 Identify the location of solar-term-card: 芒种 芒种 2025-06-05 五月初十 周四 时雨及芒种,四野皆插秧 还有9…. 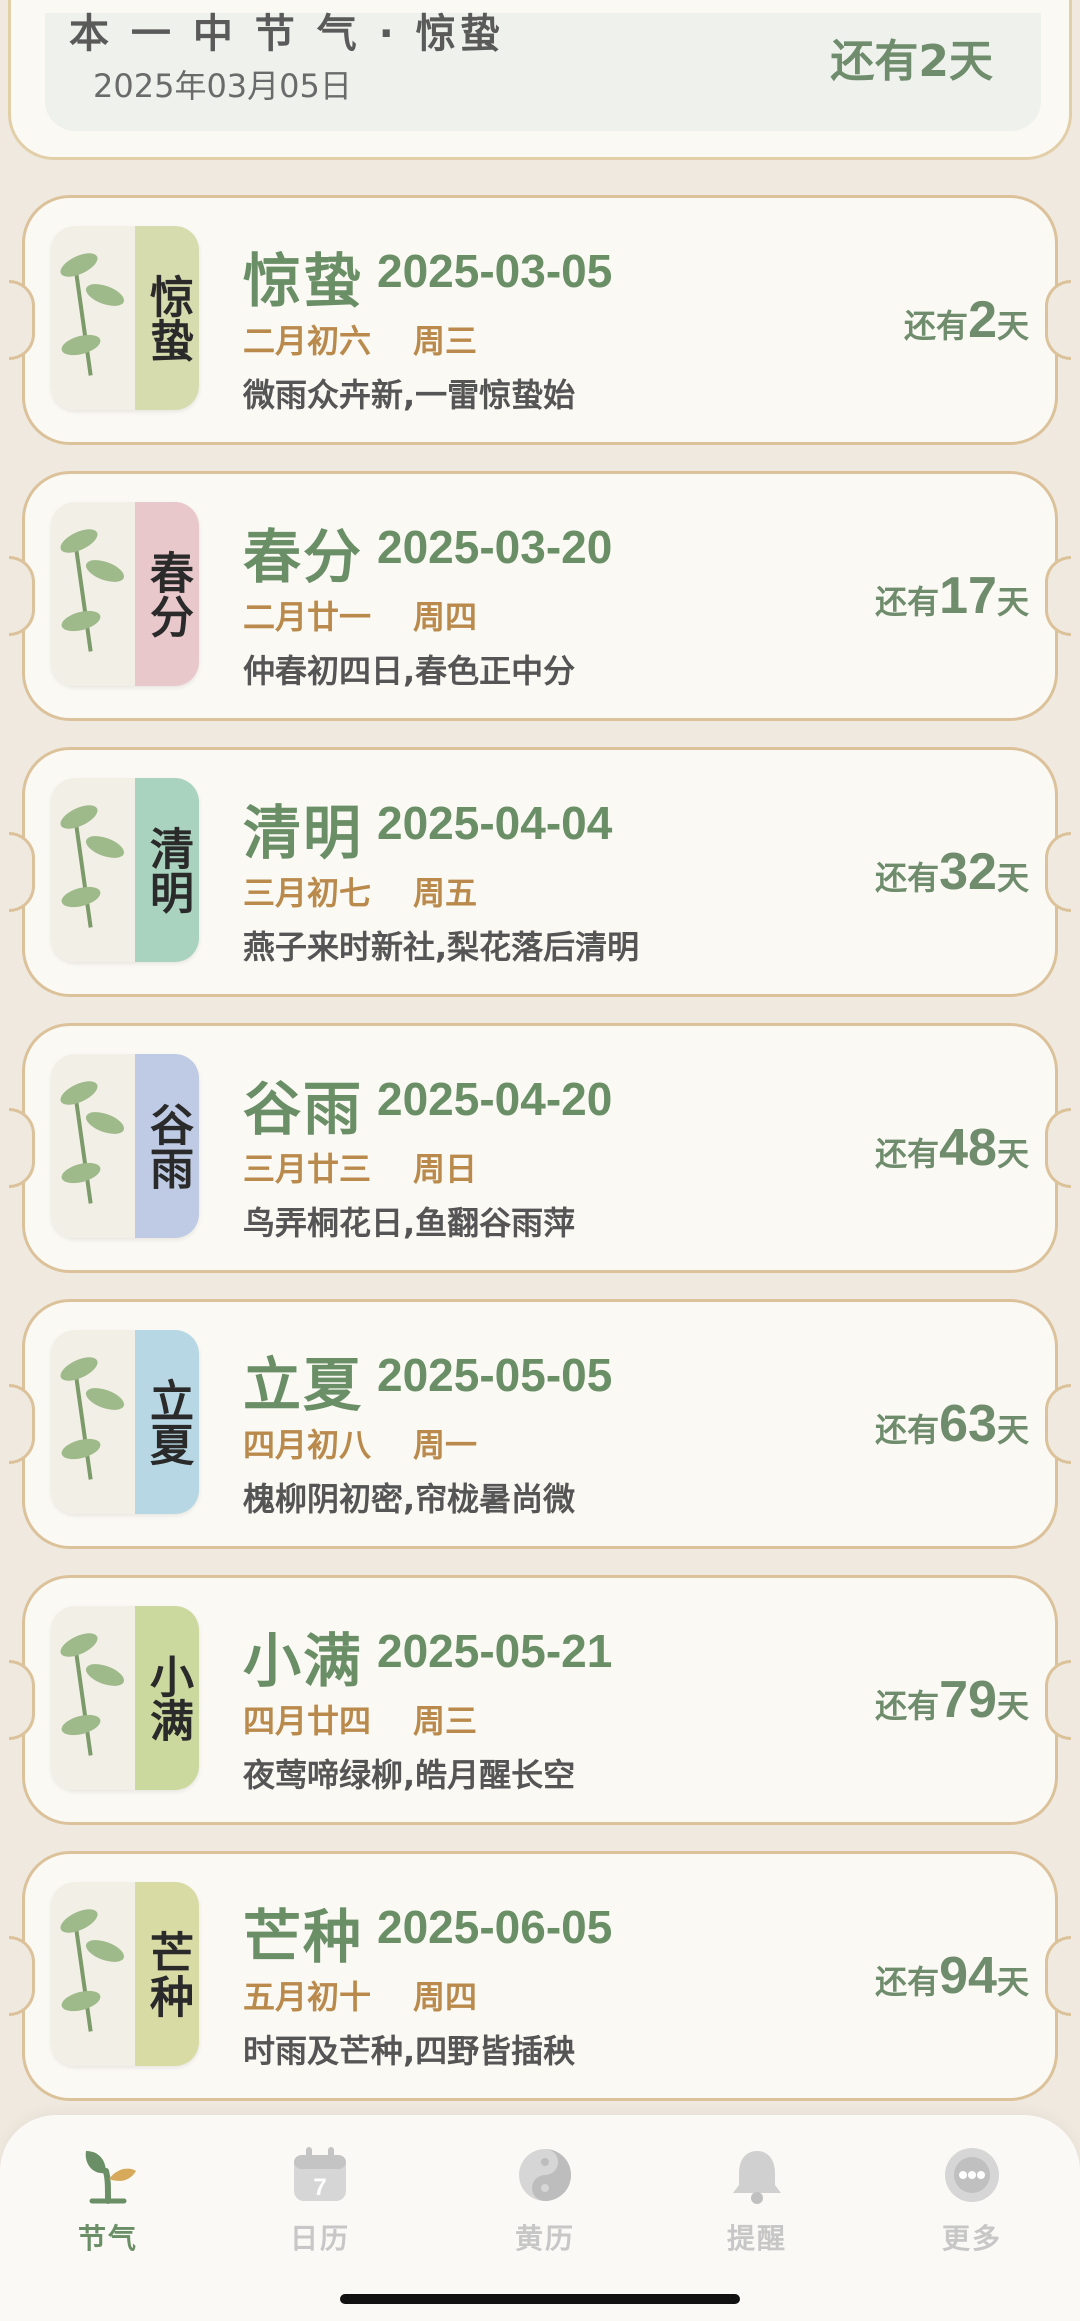
(540, 1976).